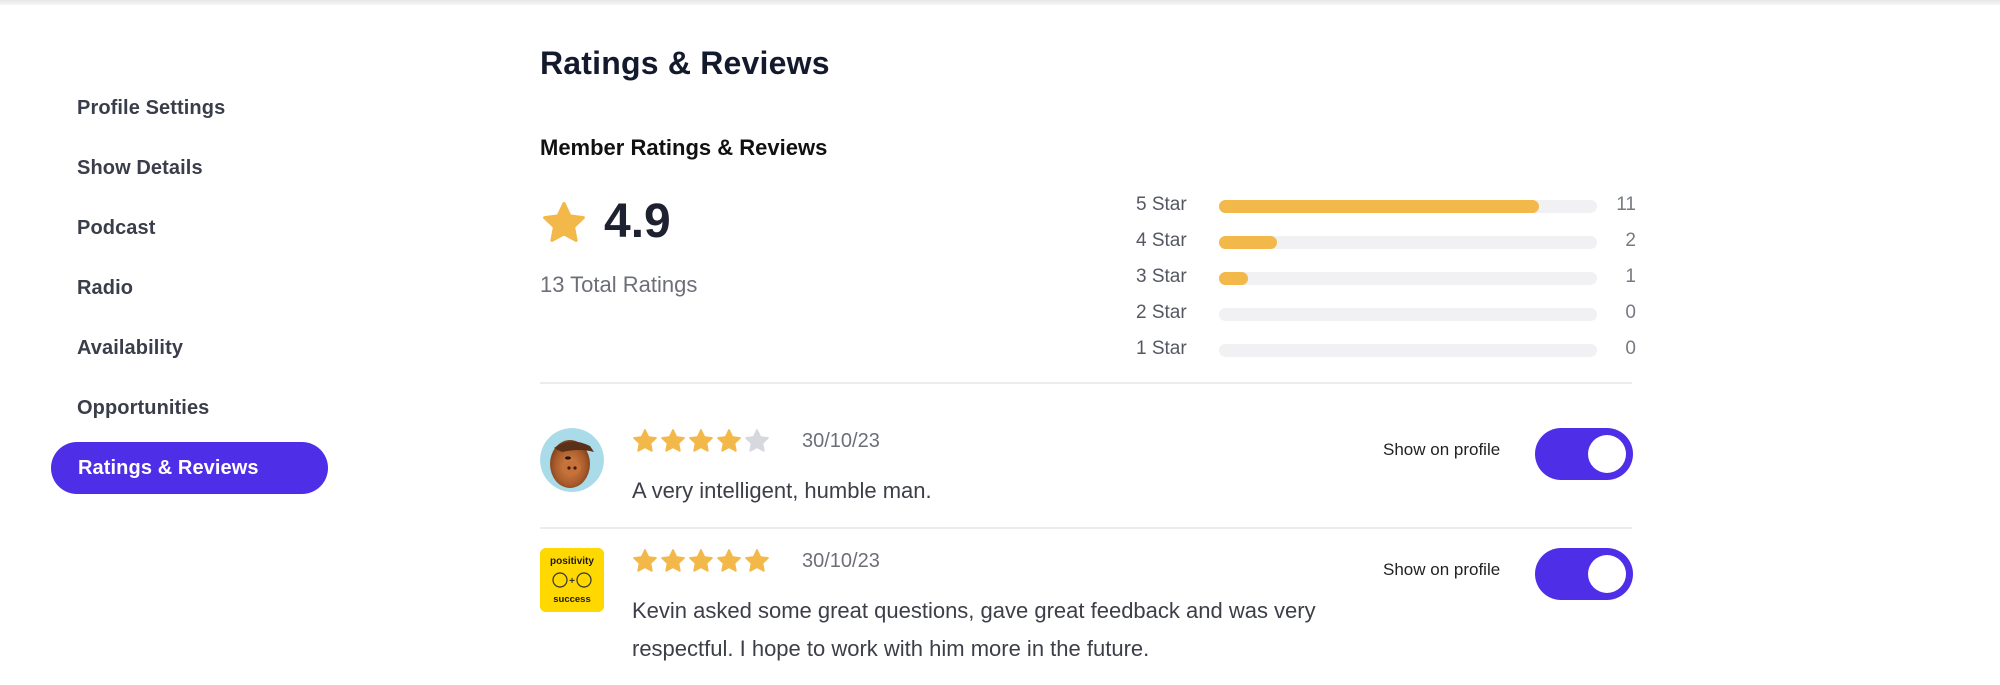 This screenshot has height=685, width=2000. I want to click on section-title: Member Ratings & Reviews, so click(684, 147).